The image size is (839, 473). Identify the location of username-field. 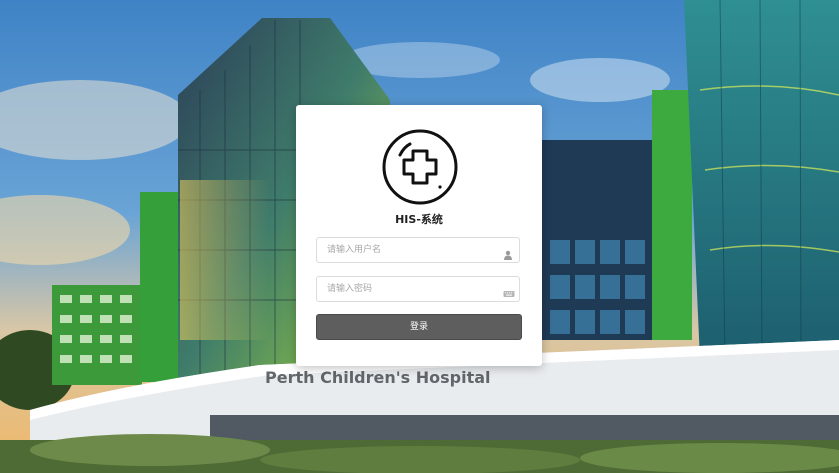
(418, 250).